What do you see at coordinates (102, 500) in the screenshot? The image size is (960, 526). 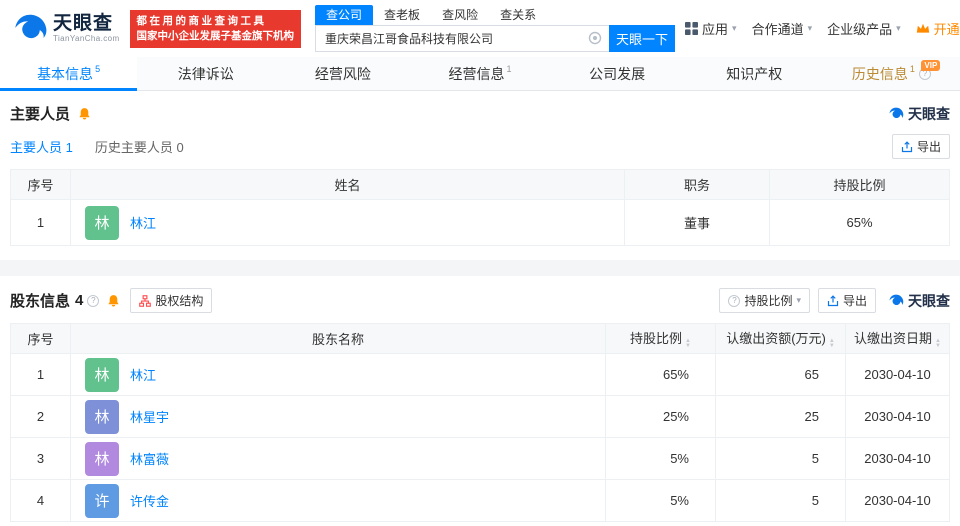 I see `avatar: 许` at bounding box center [102, 500].